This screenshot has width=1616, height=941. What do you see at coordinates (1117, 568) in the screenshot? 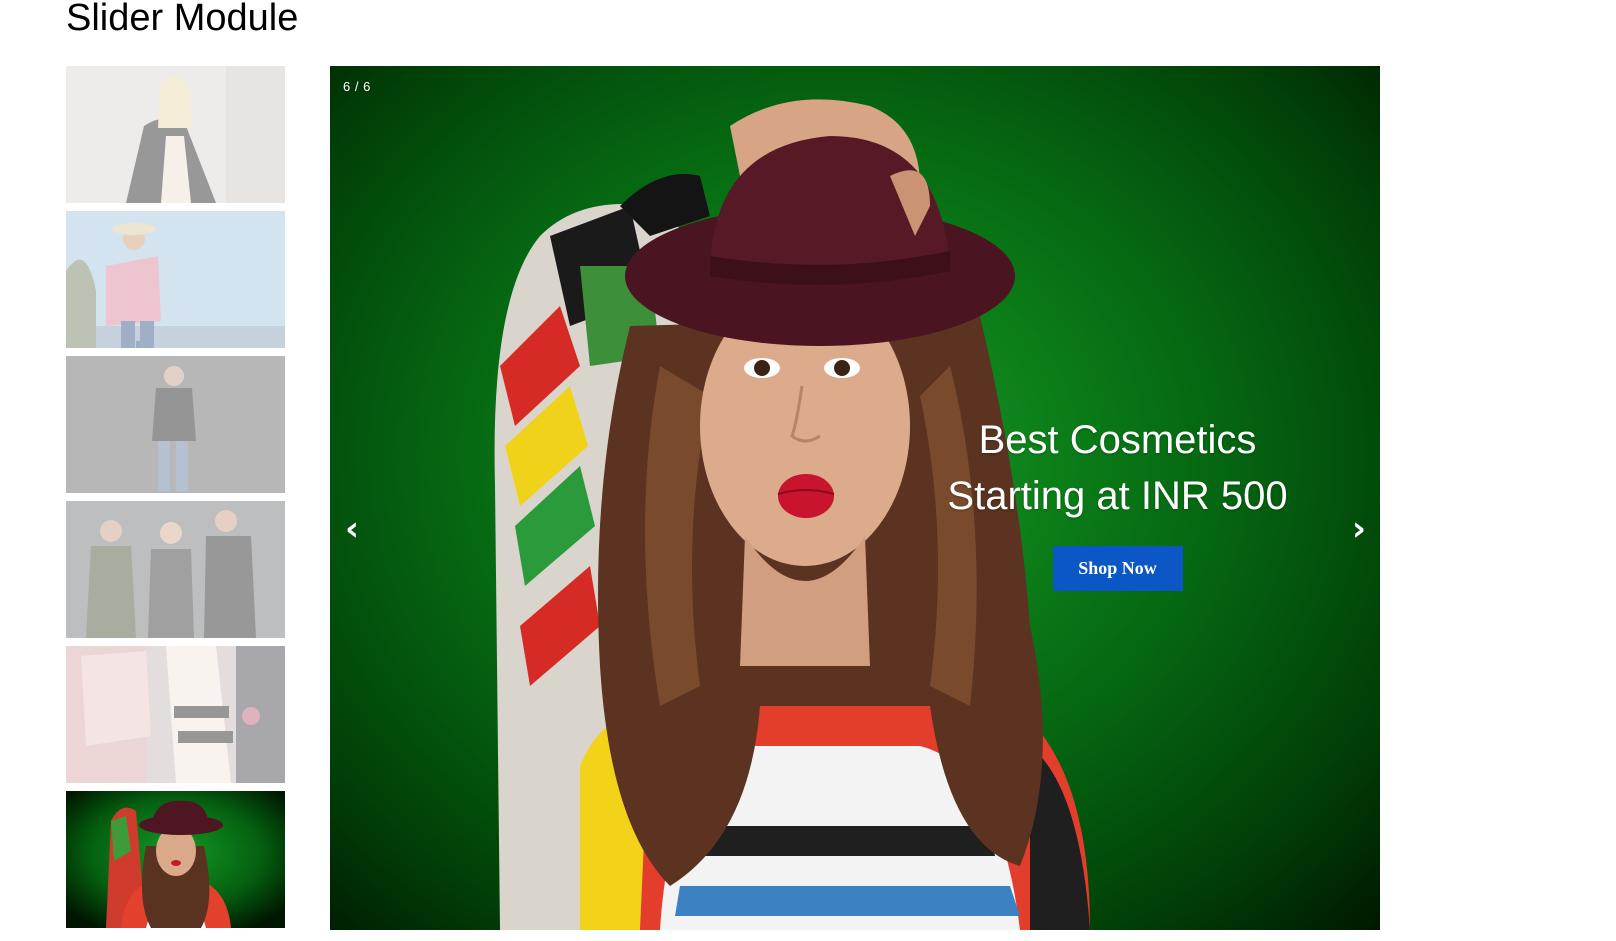
I see `shop-now-button: Shop Now` at bounding box center [1117, 568].